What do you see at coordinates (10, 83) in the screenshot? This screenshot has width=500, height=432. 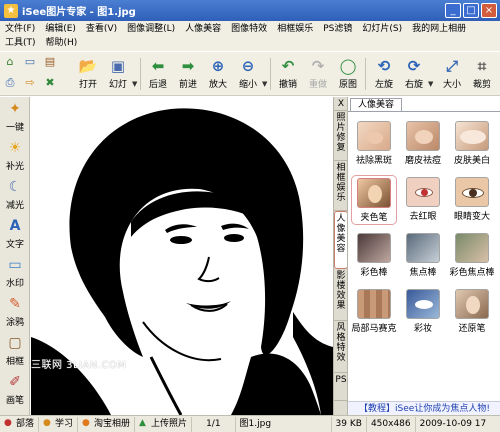 I see `print-icon: ⎙` at bounding box center [10, 83].